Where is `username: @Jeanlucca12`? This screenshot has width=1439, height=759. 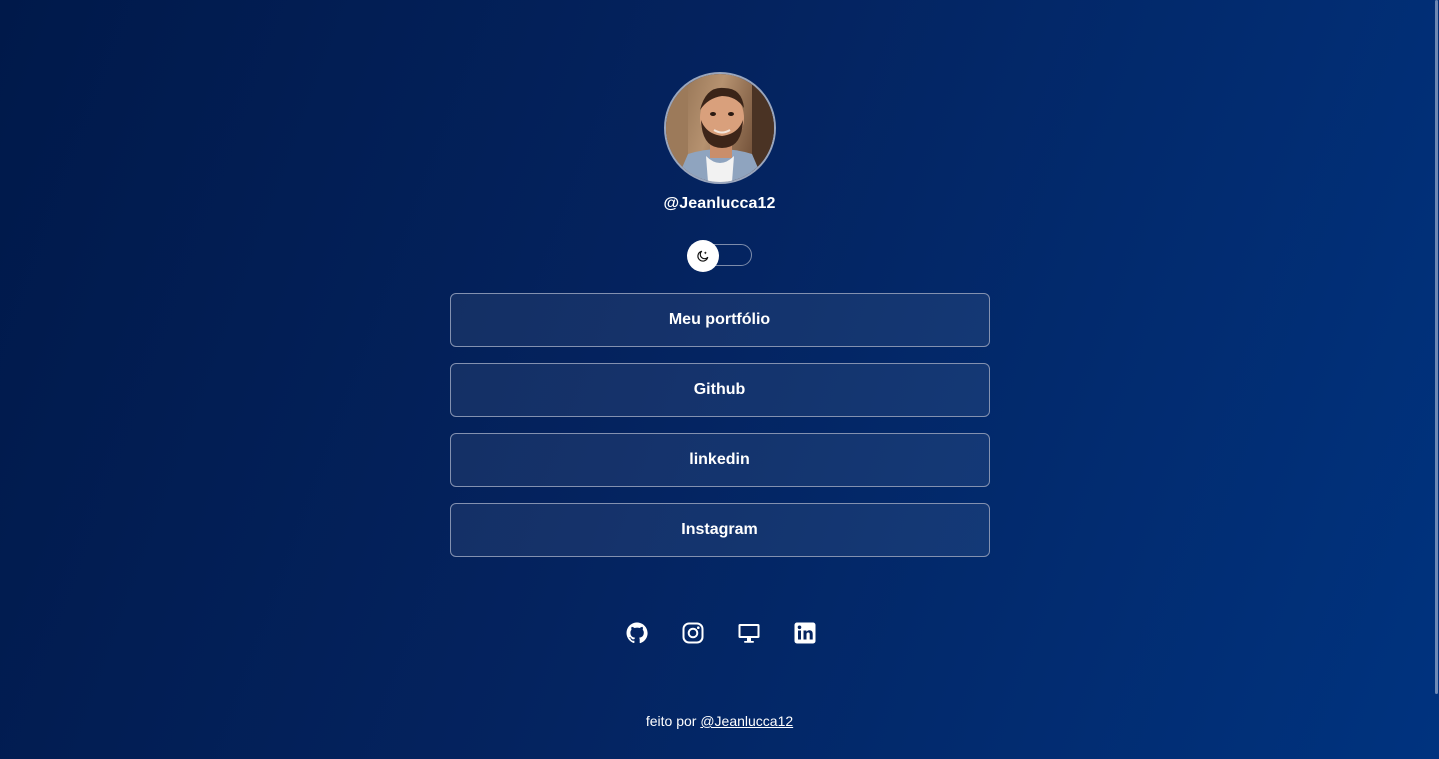
username: @Jeanlucca12 is located at coordinates (719, 203).